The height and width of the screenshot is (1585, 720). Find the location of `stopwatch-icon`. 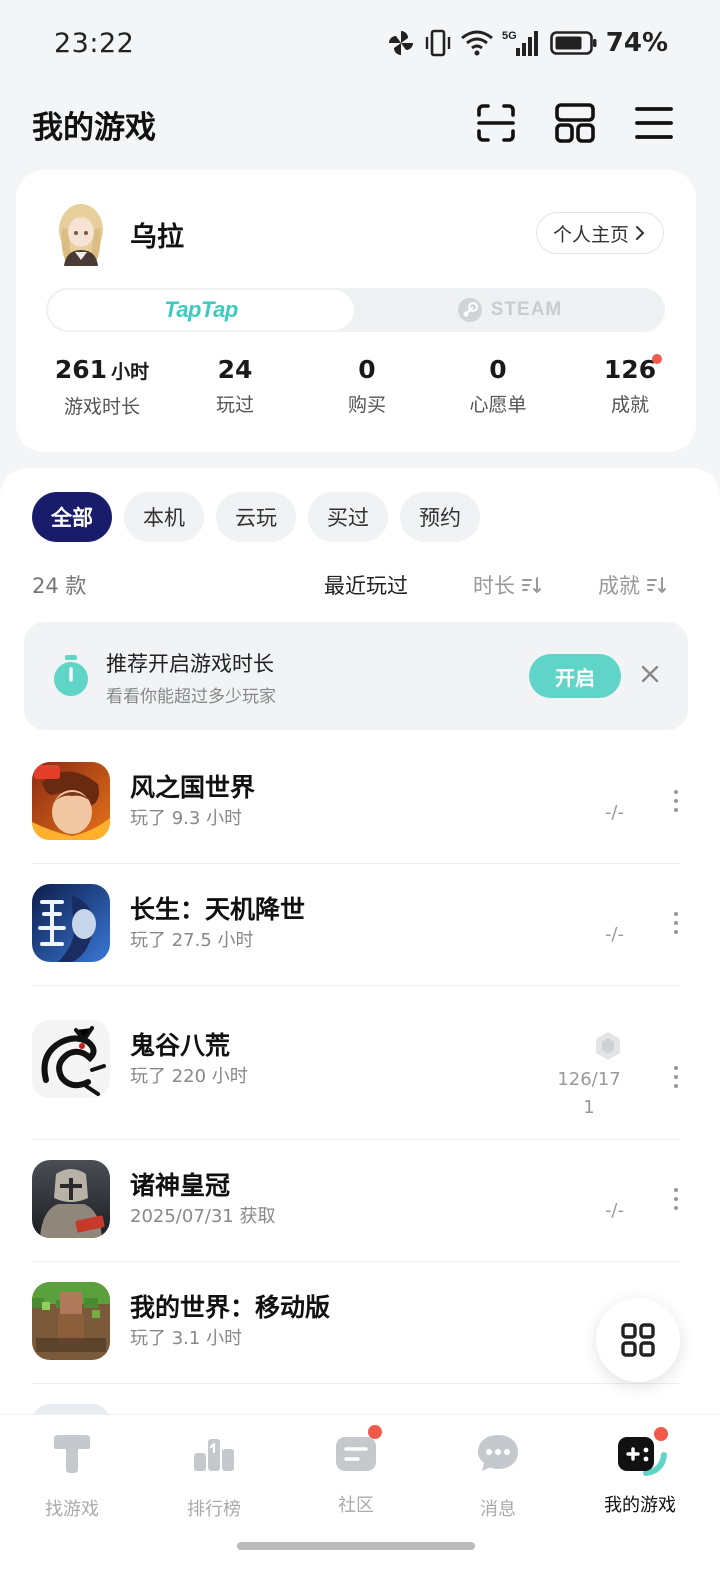

stopwatch-icon is located at coordinates (71, 675).